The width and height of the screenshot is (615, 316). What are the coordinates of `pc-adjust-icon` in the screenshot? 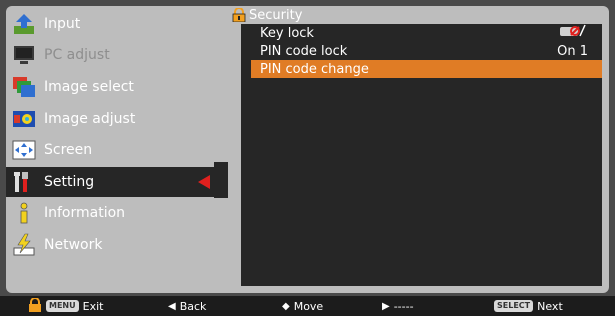 It's located at (24, 55).